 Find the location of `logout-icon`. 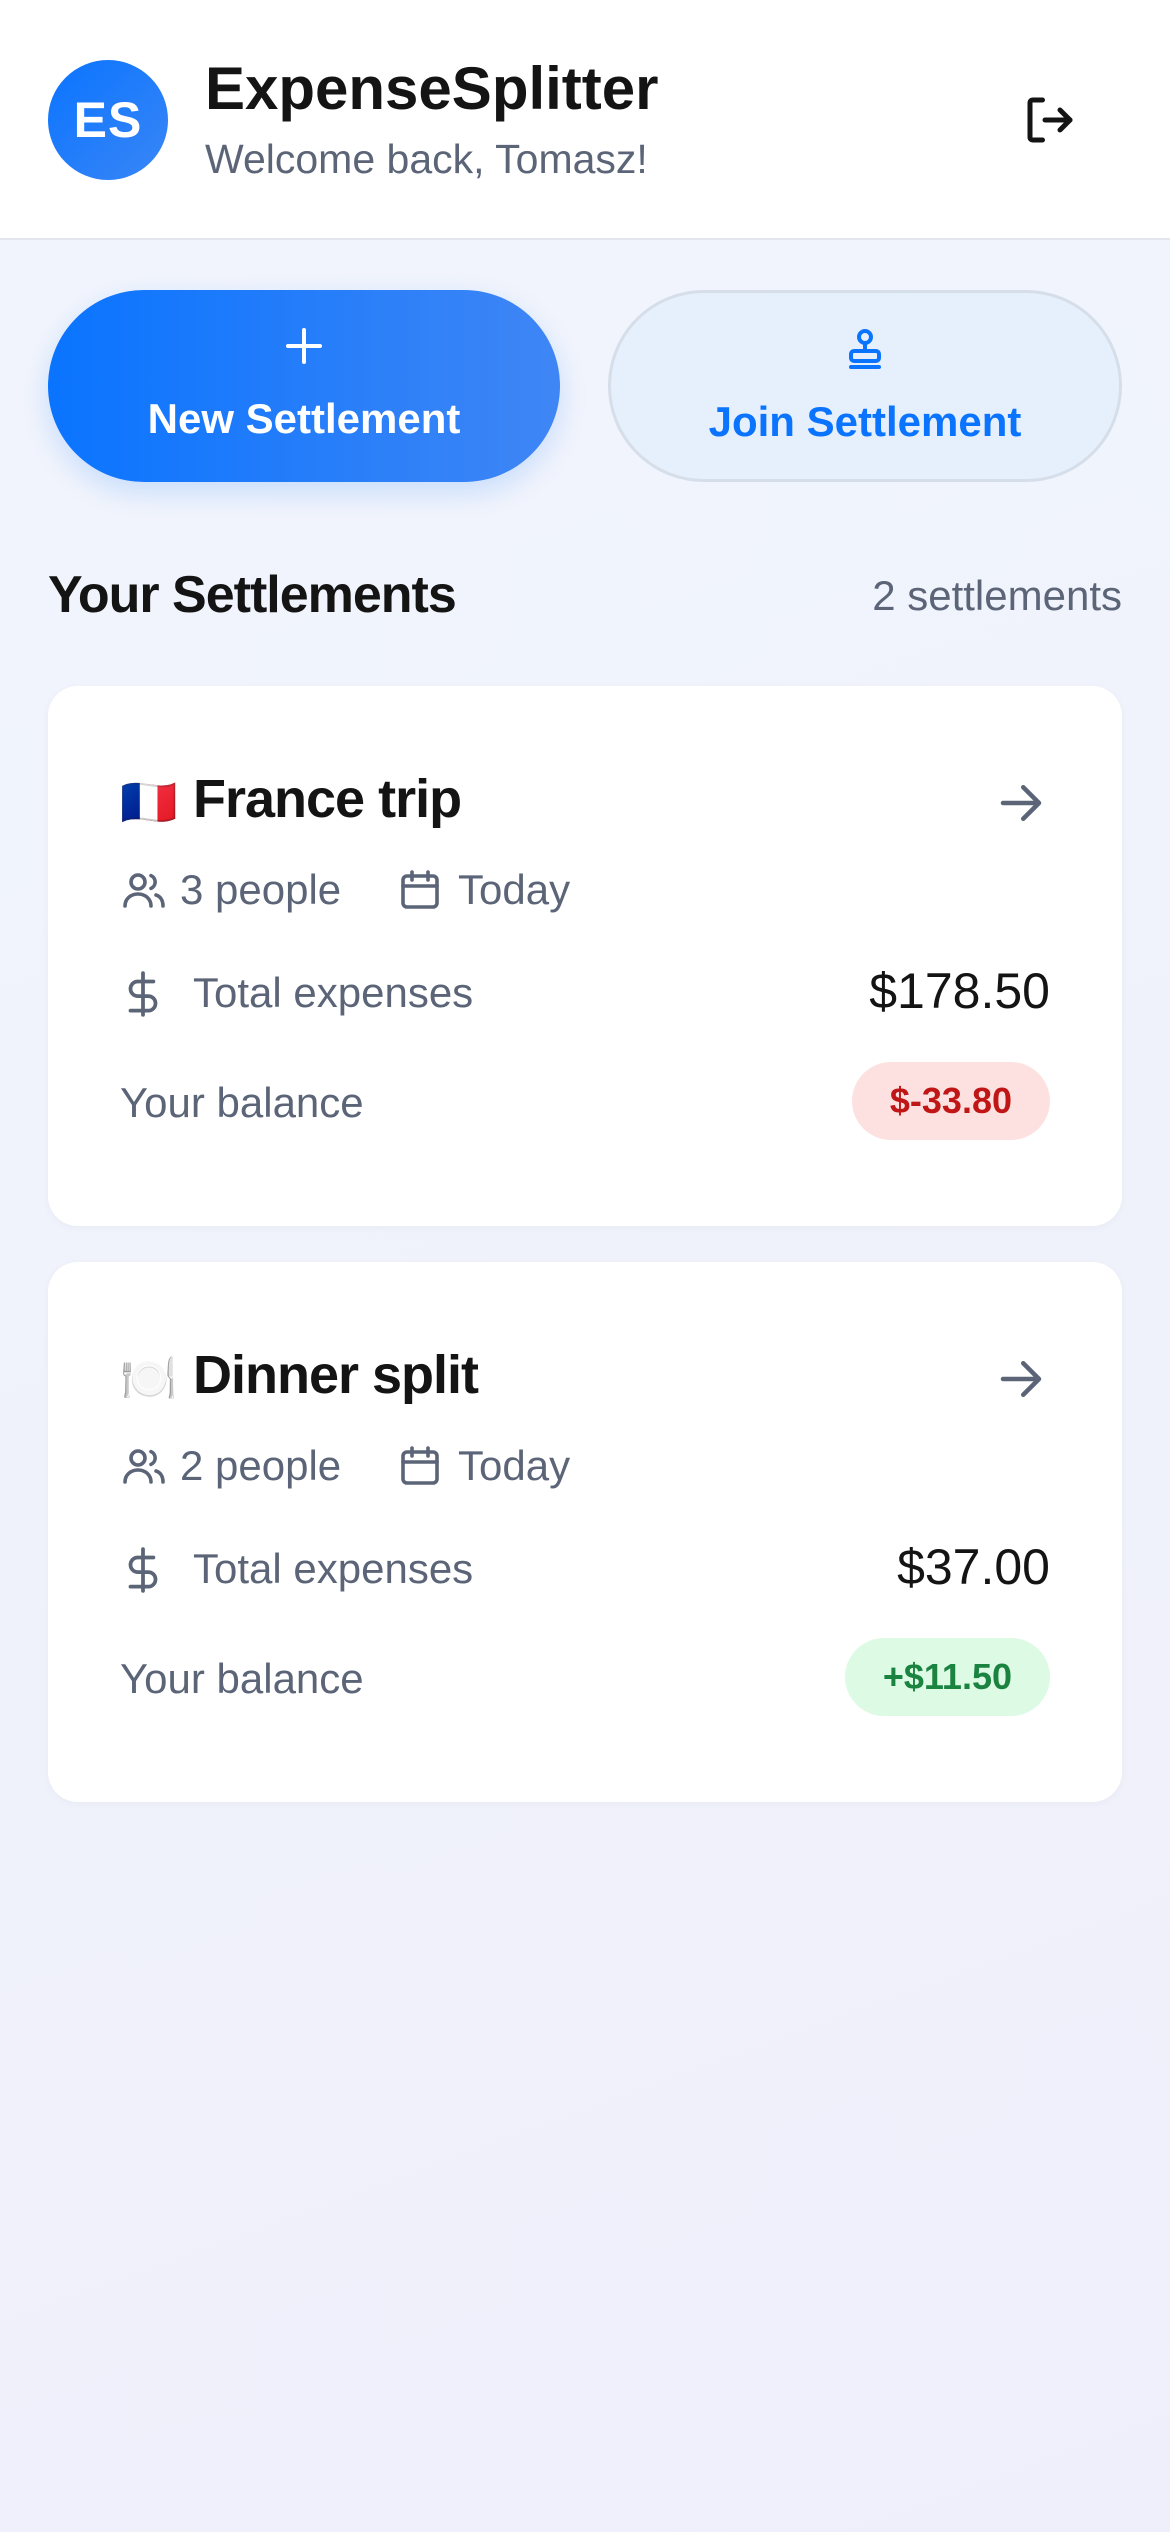

logout-icon is located at coordinates (1050, 120).